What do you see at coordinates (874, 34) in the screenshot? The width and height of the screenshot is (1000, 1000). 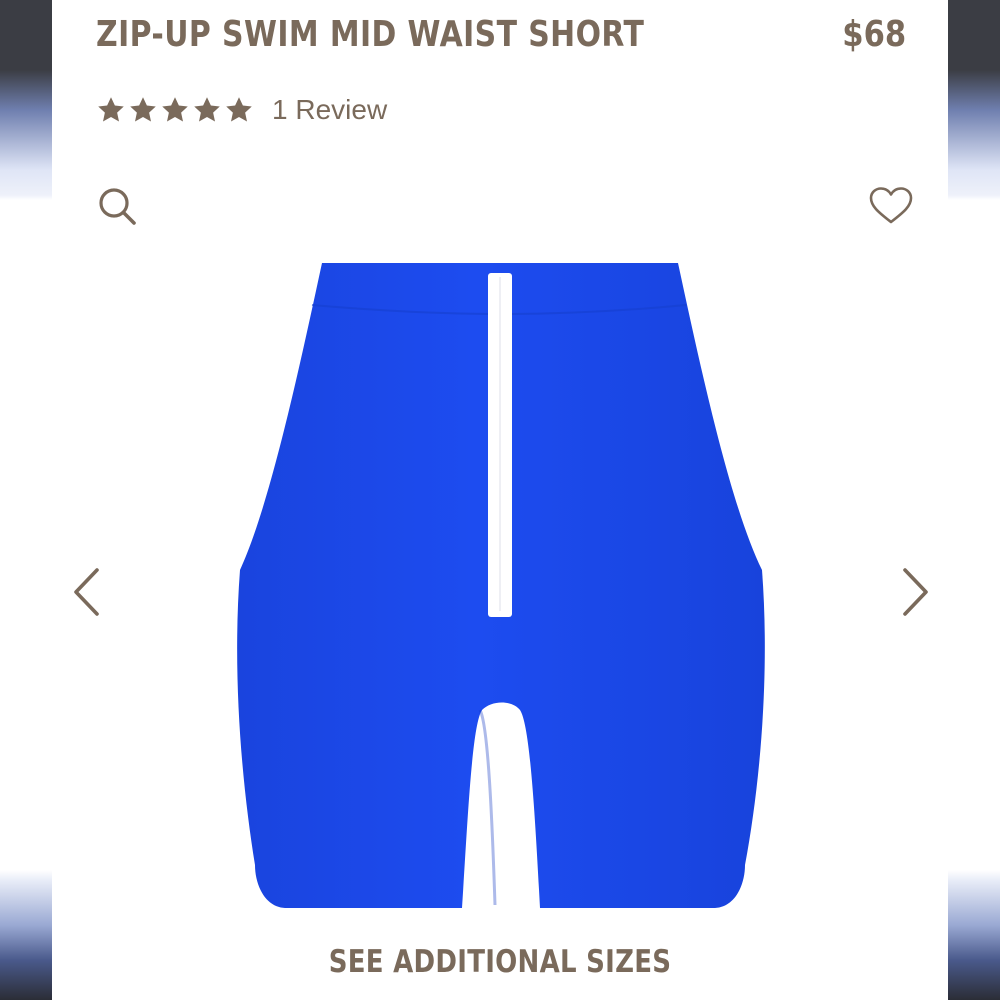 I see `product-price: $68` at bounding box center [874, 34].